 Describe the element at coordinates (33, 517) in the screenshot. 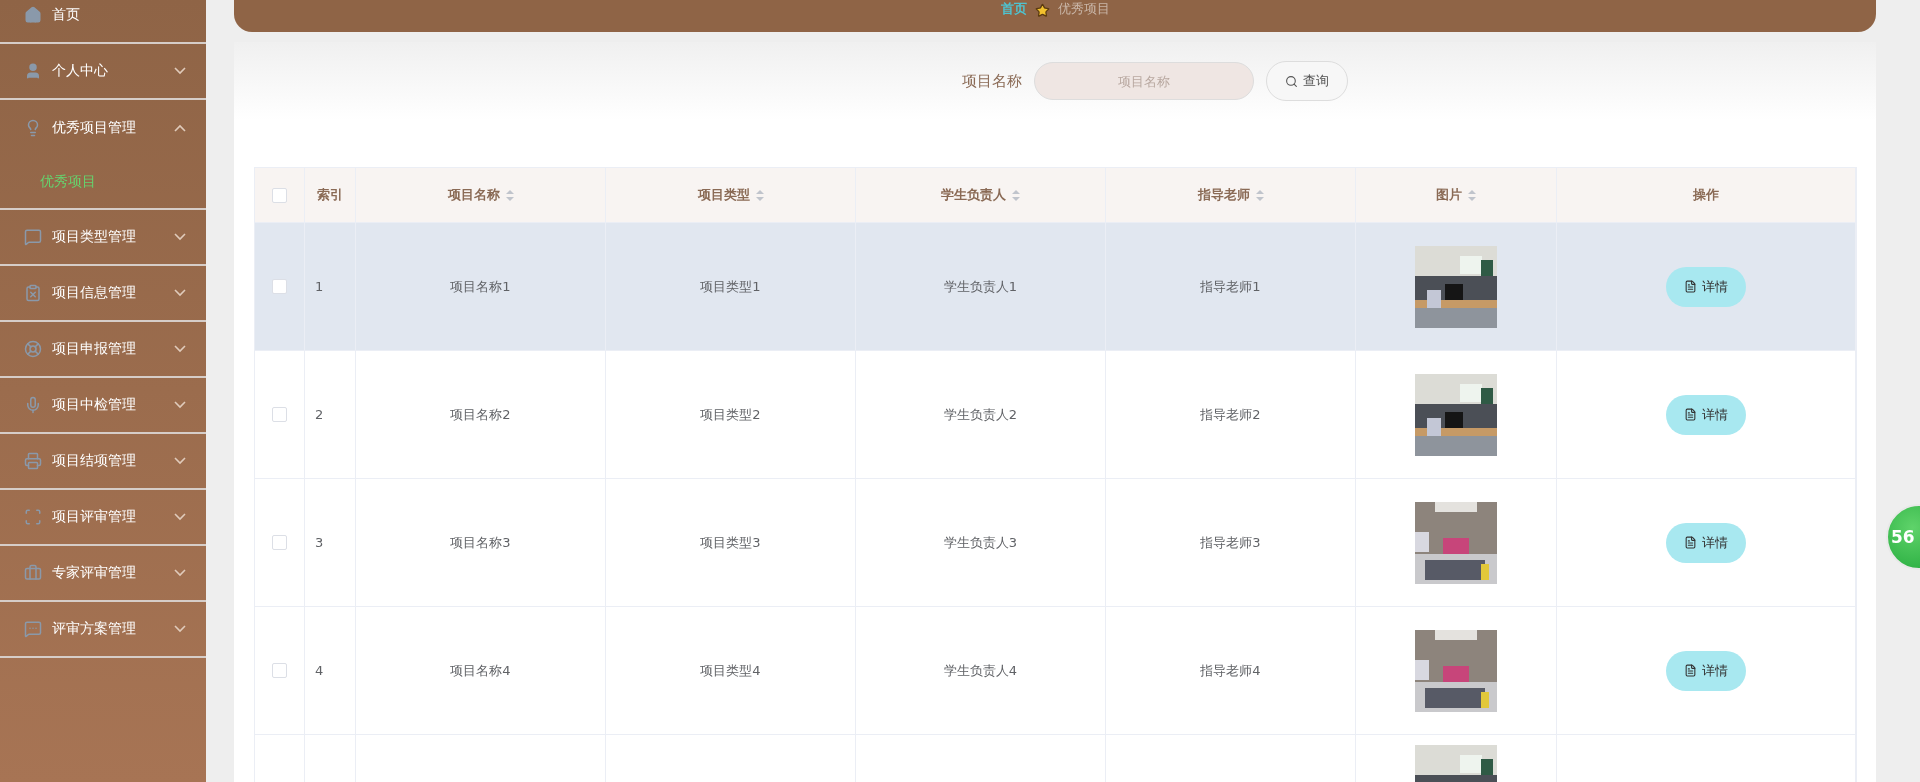

I see `frame-corners-icon` at that location.